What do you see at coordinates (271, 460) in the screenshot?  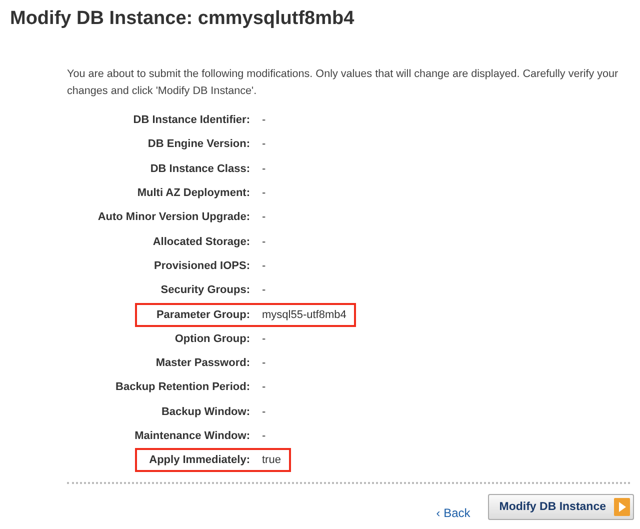 I see `field-value: true` at bounding box center [271, 460].